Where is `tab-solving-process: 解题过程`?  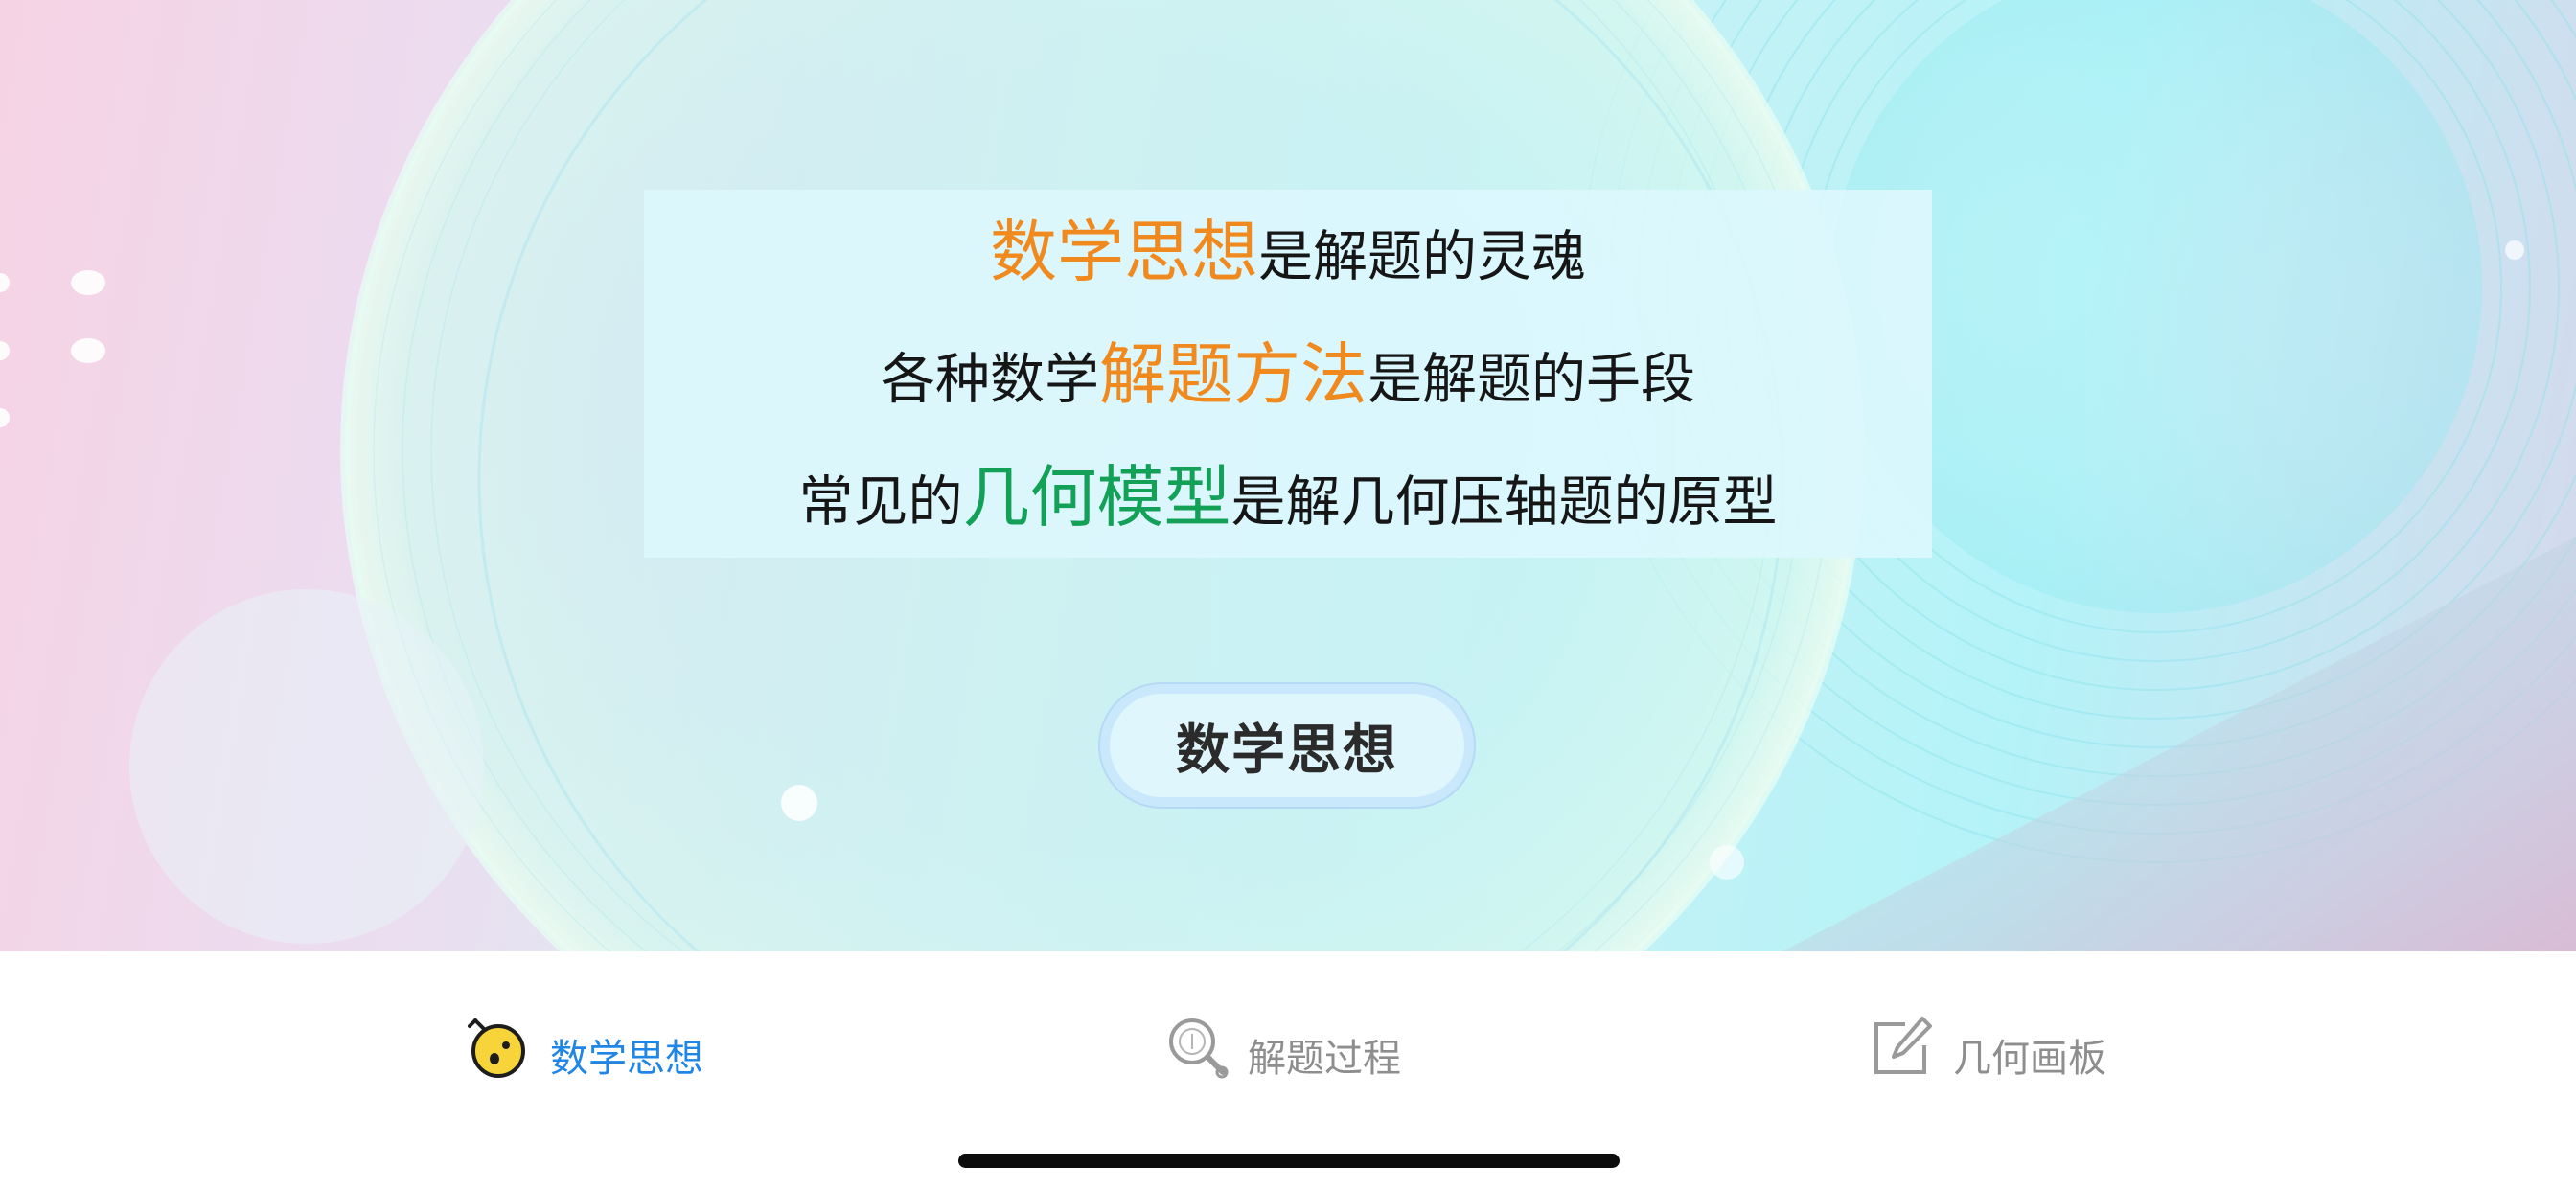 tab-solving-process: 解题过程 is located at coordinates (1282, 1047).